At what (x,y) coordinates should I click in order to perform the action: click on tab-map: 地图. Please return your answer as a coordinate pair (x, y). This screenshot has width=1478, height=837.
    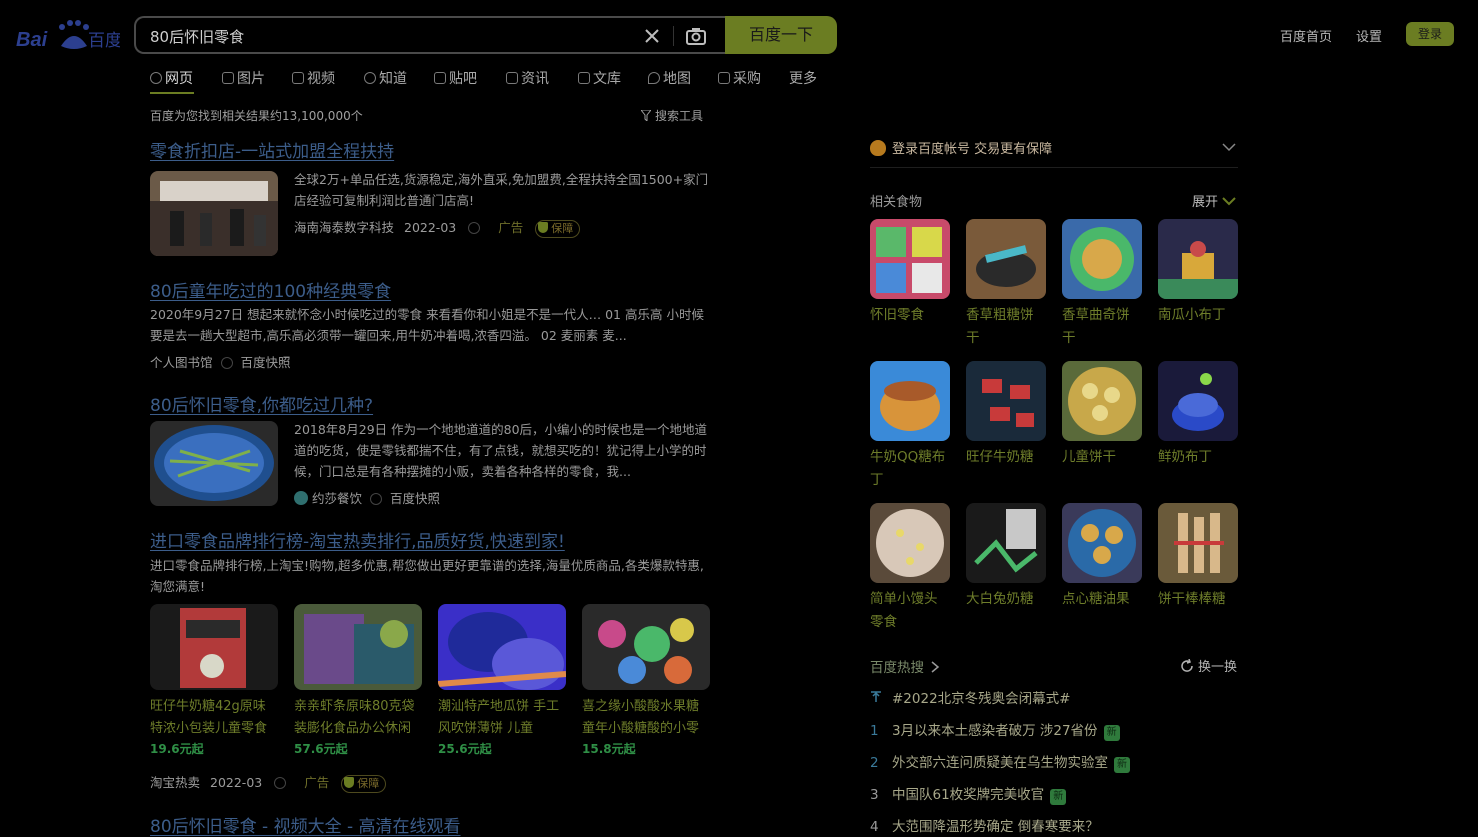
    Looking at the image, I should click on (669, 78).